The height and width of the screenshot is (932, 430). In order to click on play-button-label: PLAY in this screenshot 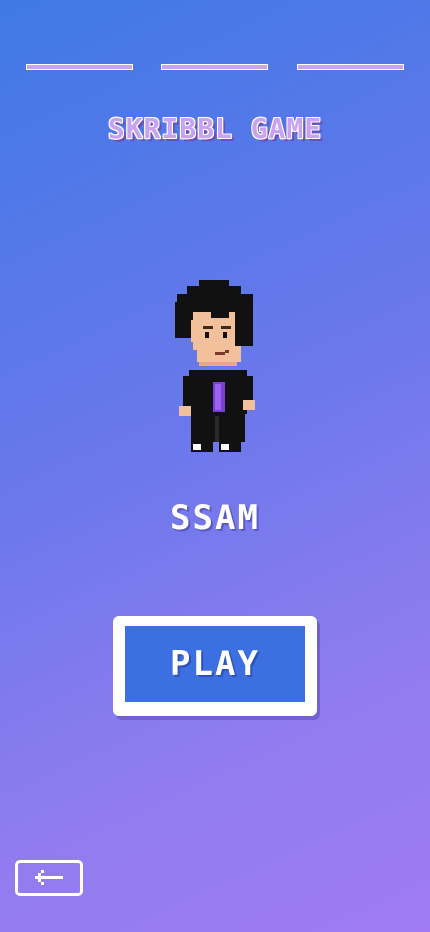, I will do `click(215, 664)`.